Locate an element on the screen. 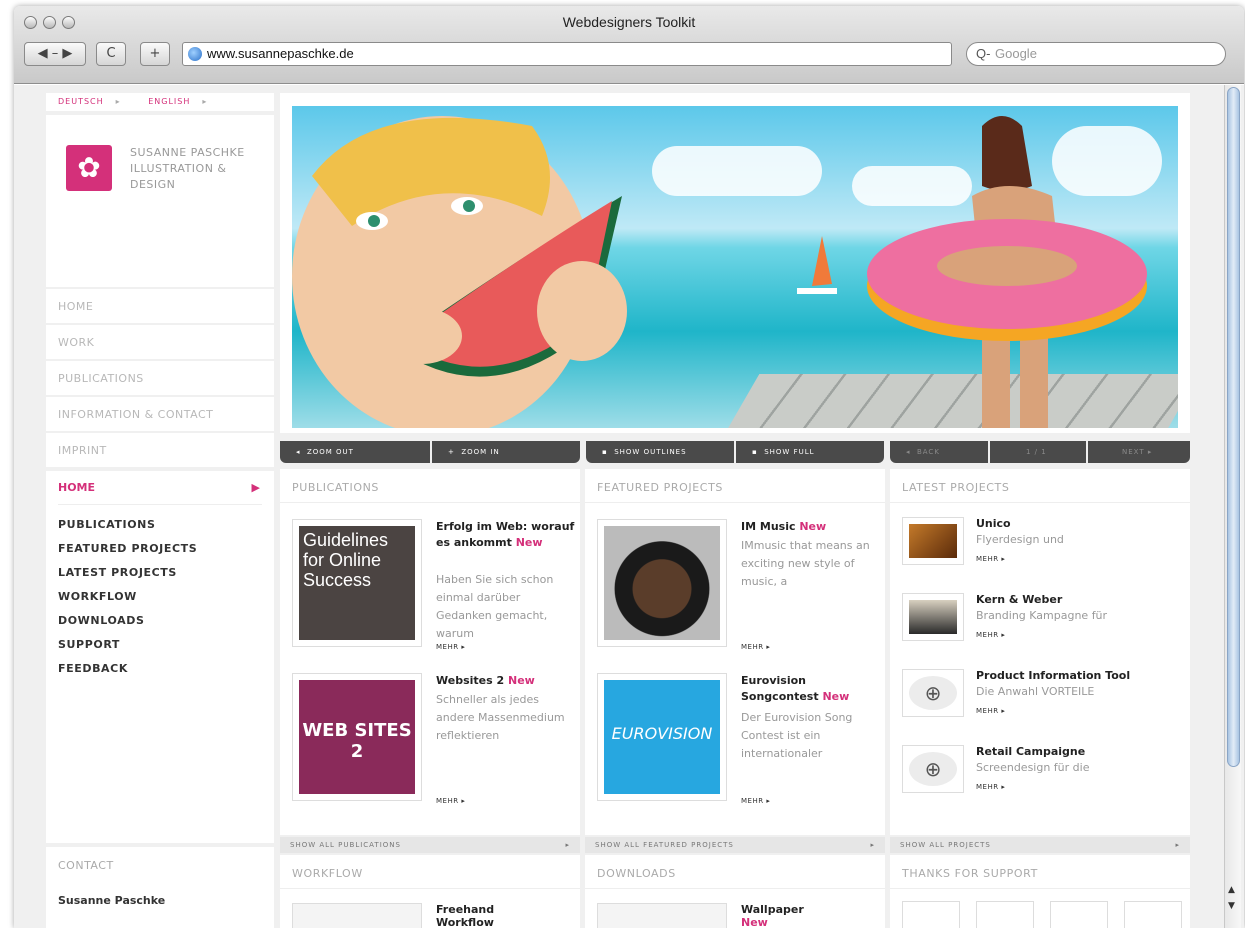 This screenshot has height=928, width=1245. publication-cover: Guidelines for Online Success is located at coordinates (357, 583).